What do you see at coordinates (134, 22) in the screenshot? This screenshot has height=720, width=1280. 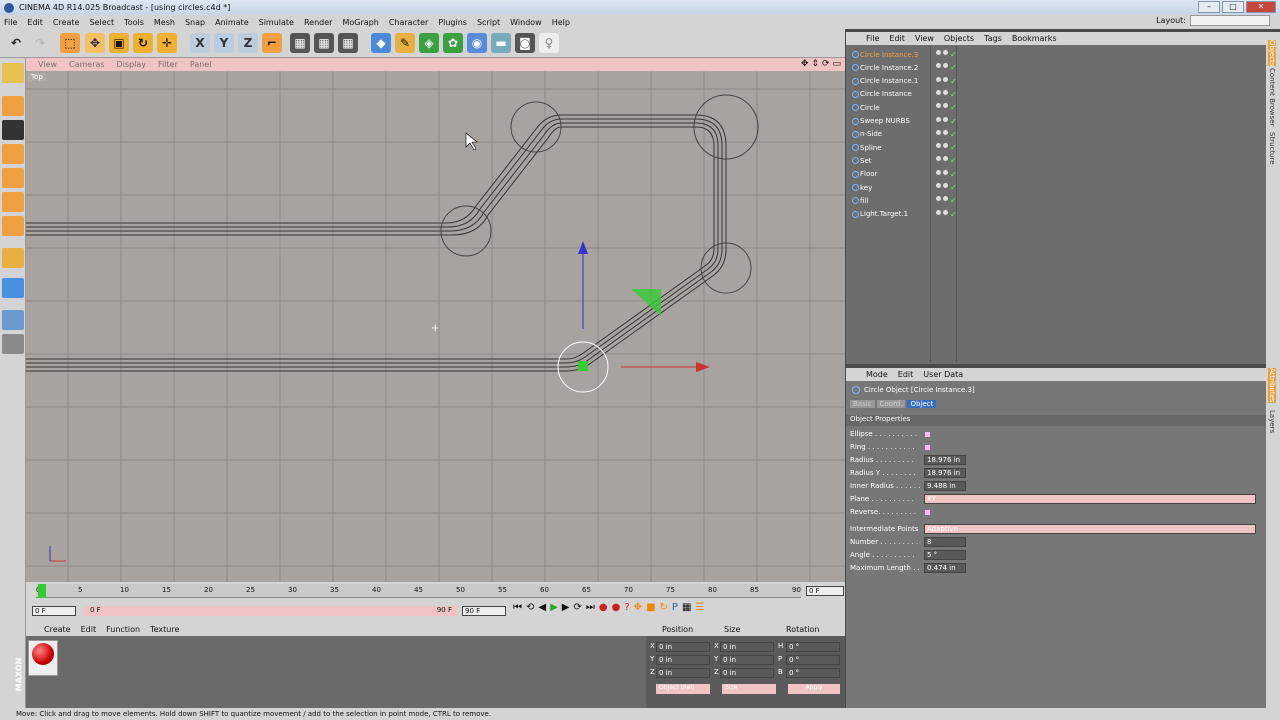 I see `menu-tools: Tools` at bounding box center [134, 22].